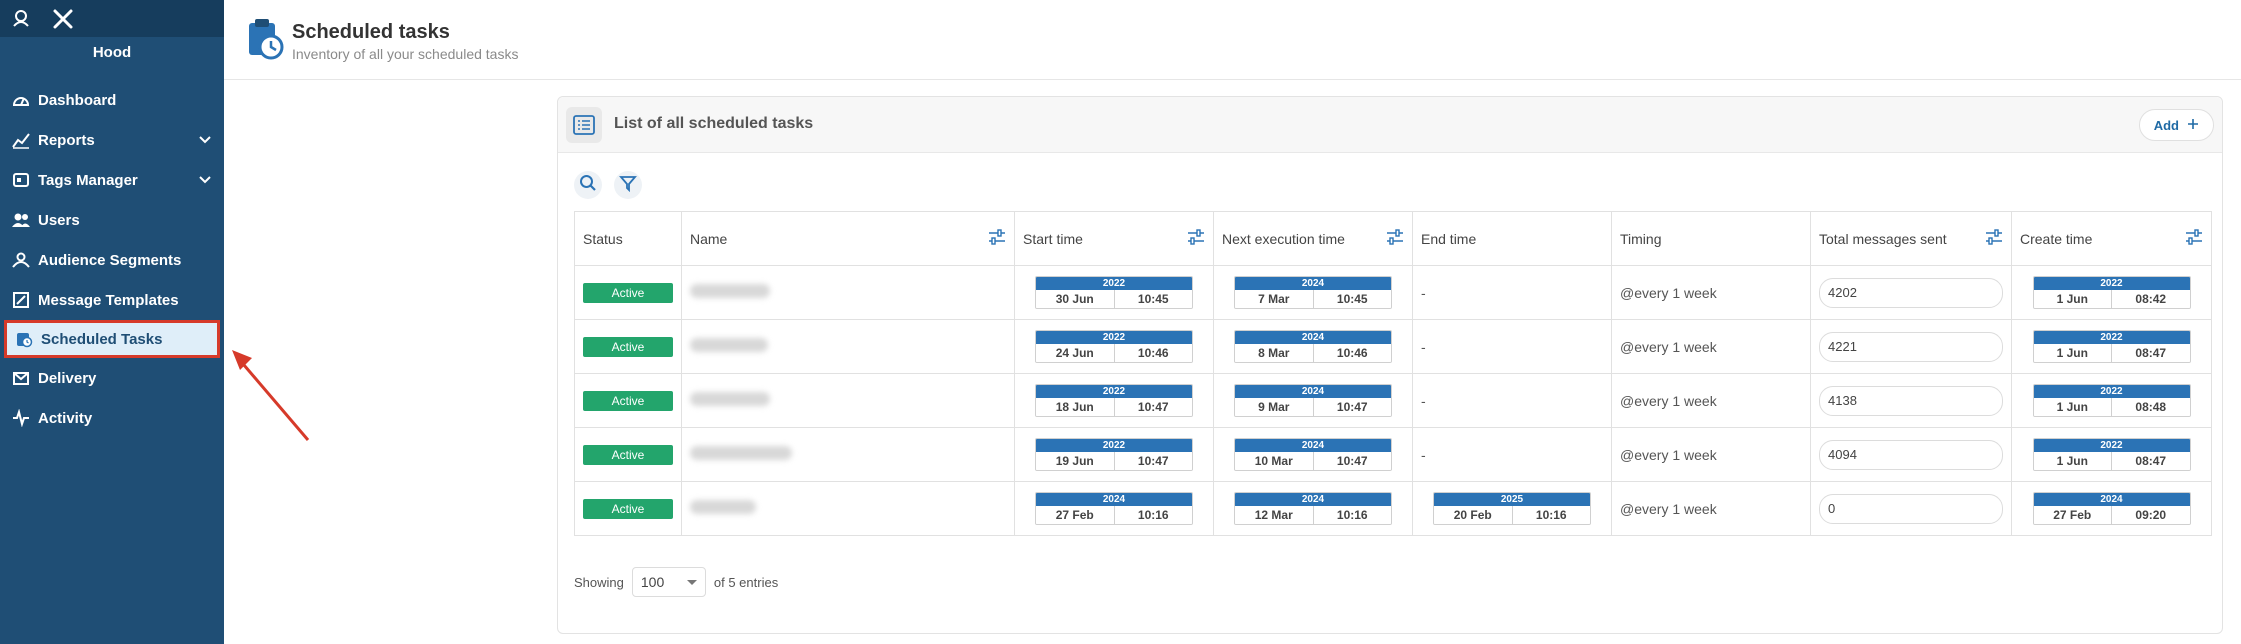  I want to click on date-chip: 2022 1 Jun 08:42, so click(2111, 292).